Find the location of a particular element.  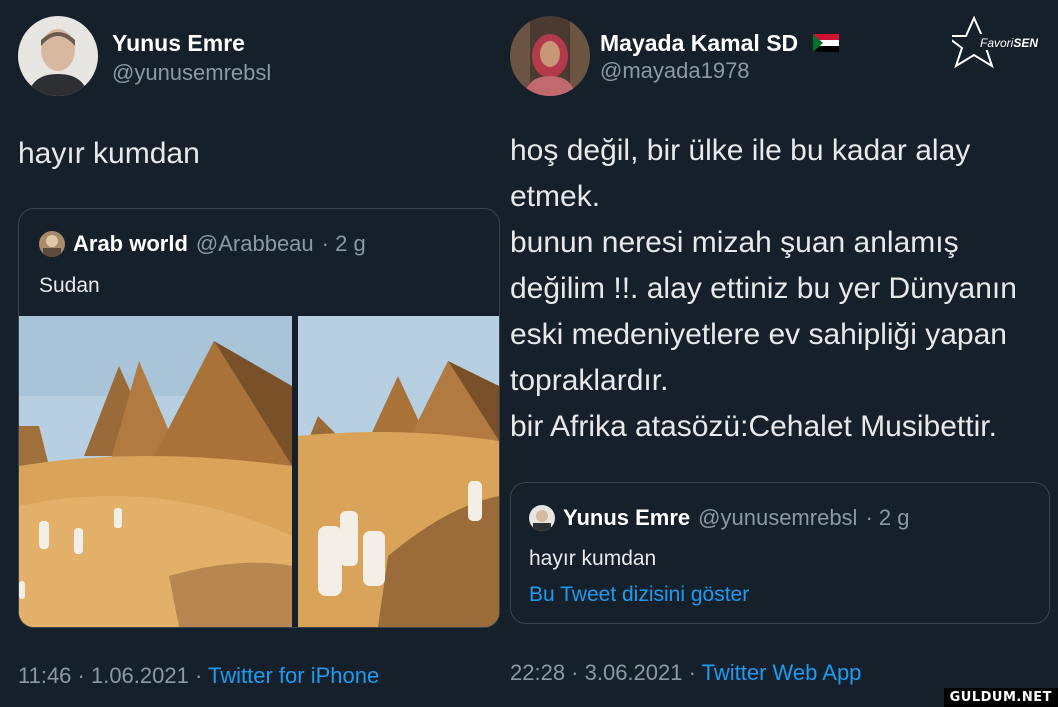

guldum-watermark: GULDUM.NET is located at coordinates (1000, 697).